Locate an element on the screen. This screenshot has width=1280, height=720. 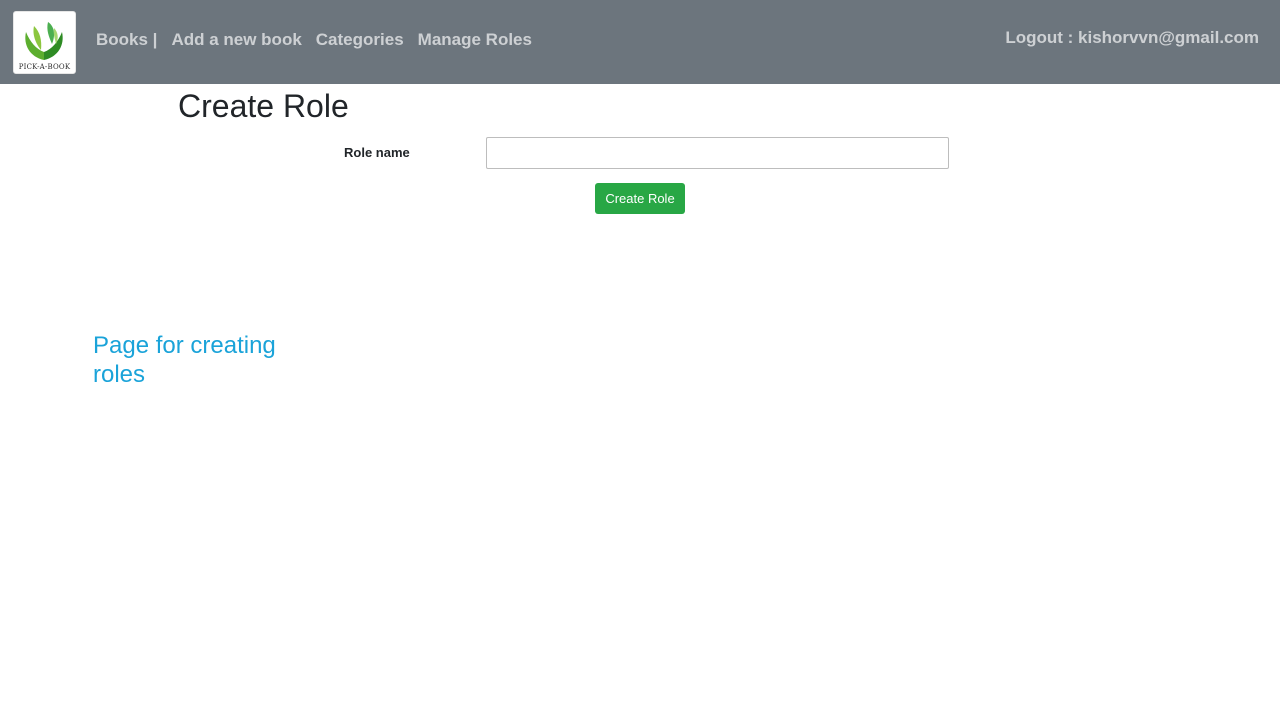
create-role-button: Create Role is located at coordinates (640, 198).